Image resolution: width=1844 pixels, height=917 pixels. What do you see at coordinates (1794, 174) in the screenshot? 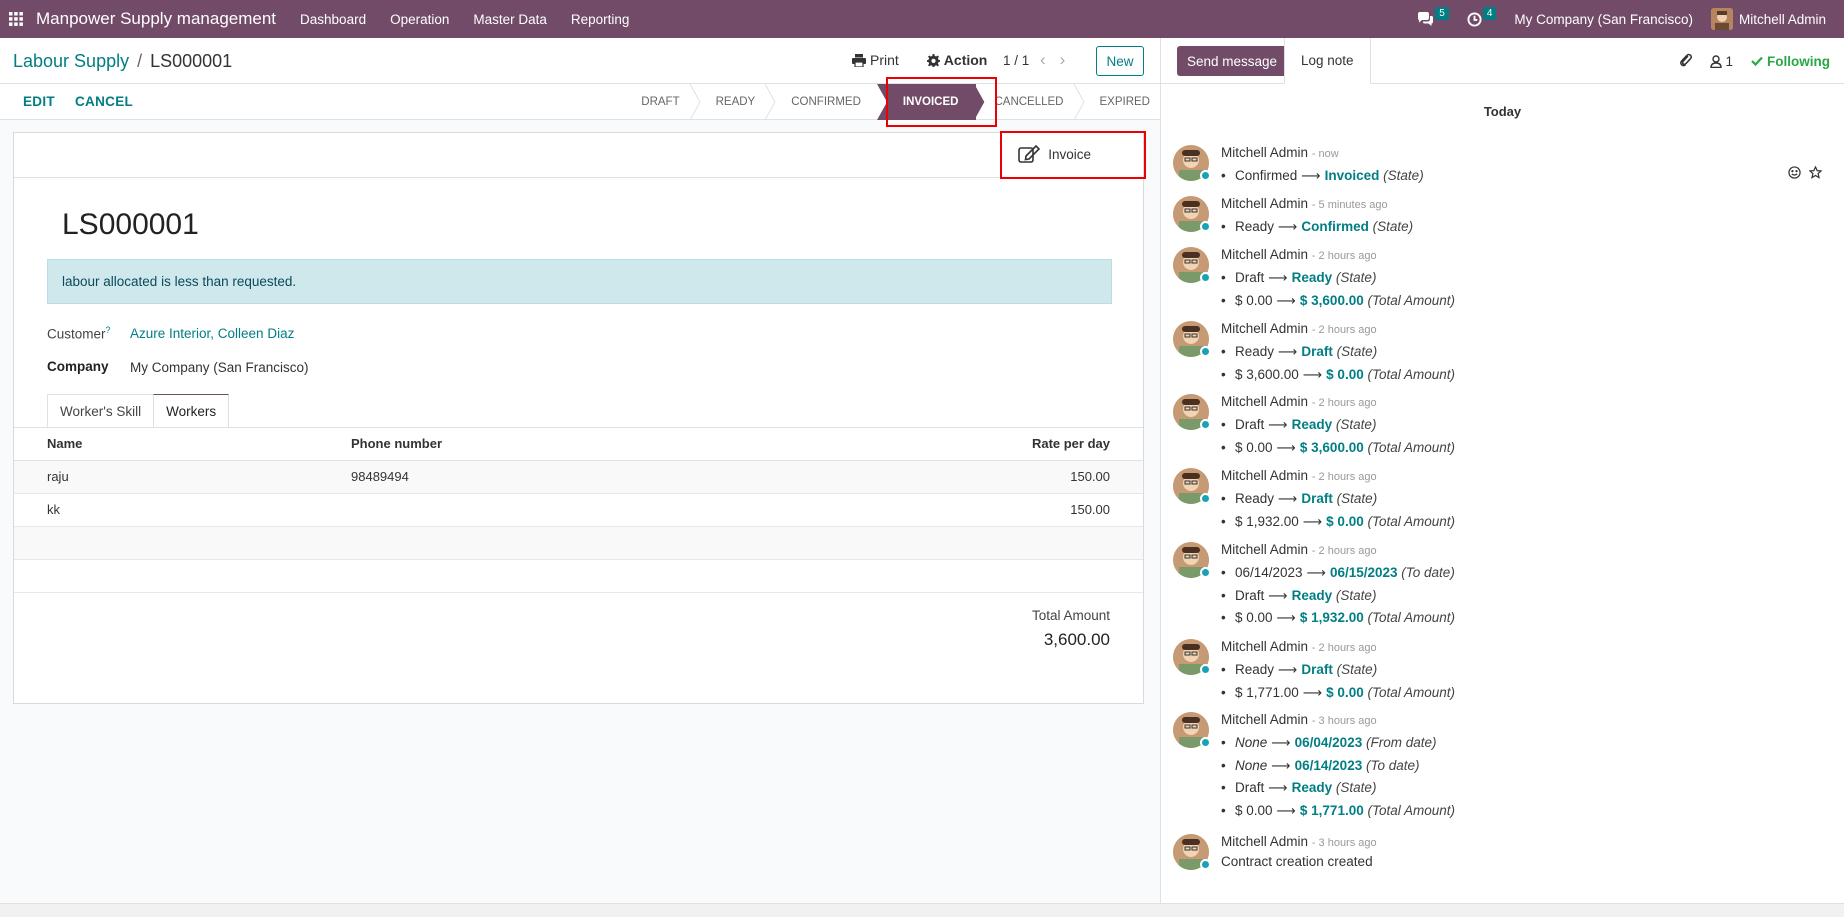
I see `emoji-icon` at bounding box center [1794, 174].